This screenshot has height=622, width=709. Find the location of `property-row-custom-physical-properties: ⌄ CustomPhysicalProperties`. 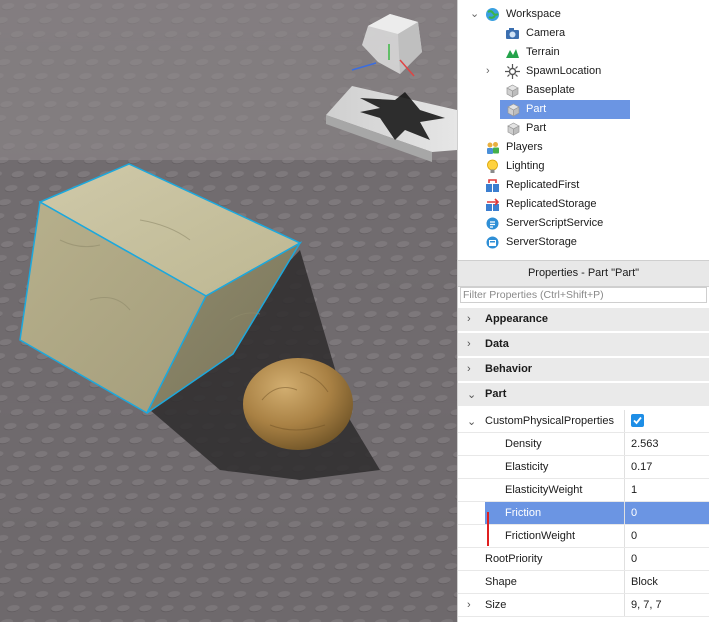

property-row-custom-physical-properties: ⌄ CustomPhysicalProperties is located at coordinates (583, 421).